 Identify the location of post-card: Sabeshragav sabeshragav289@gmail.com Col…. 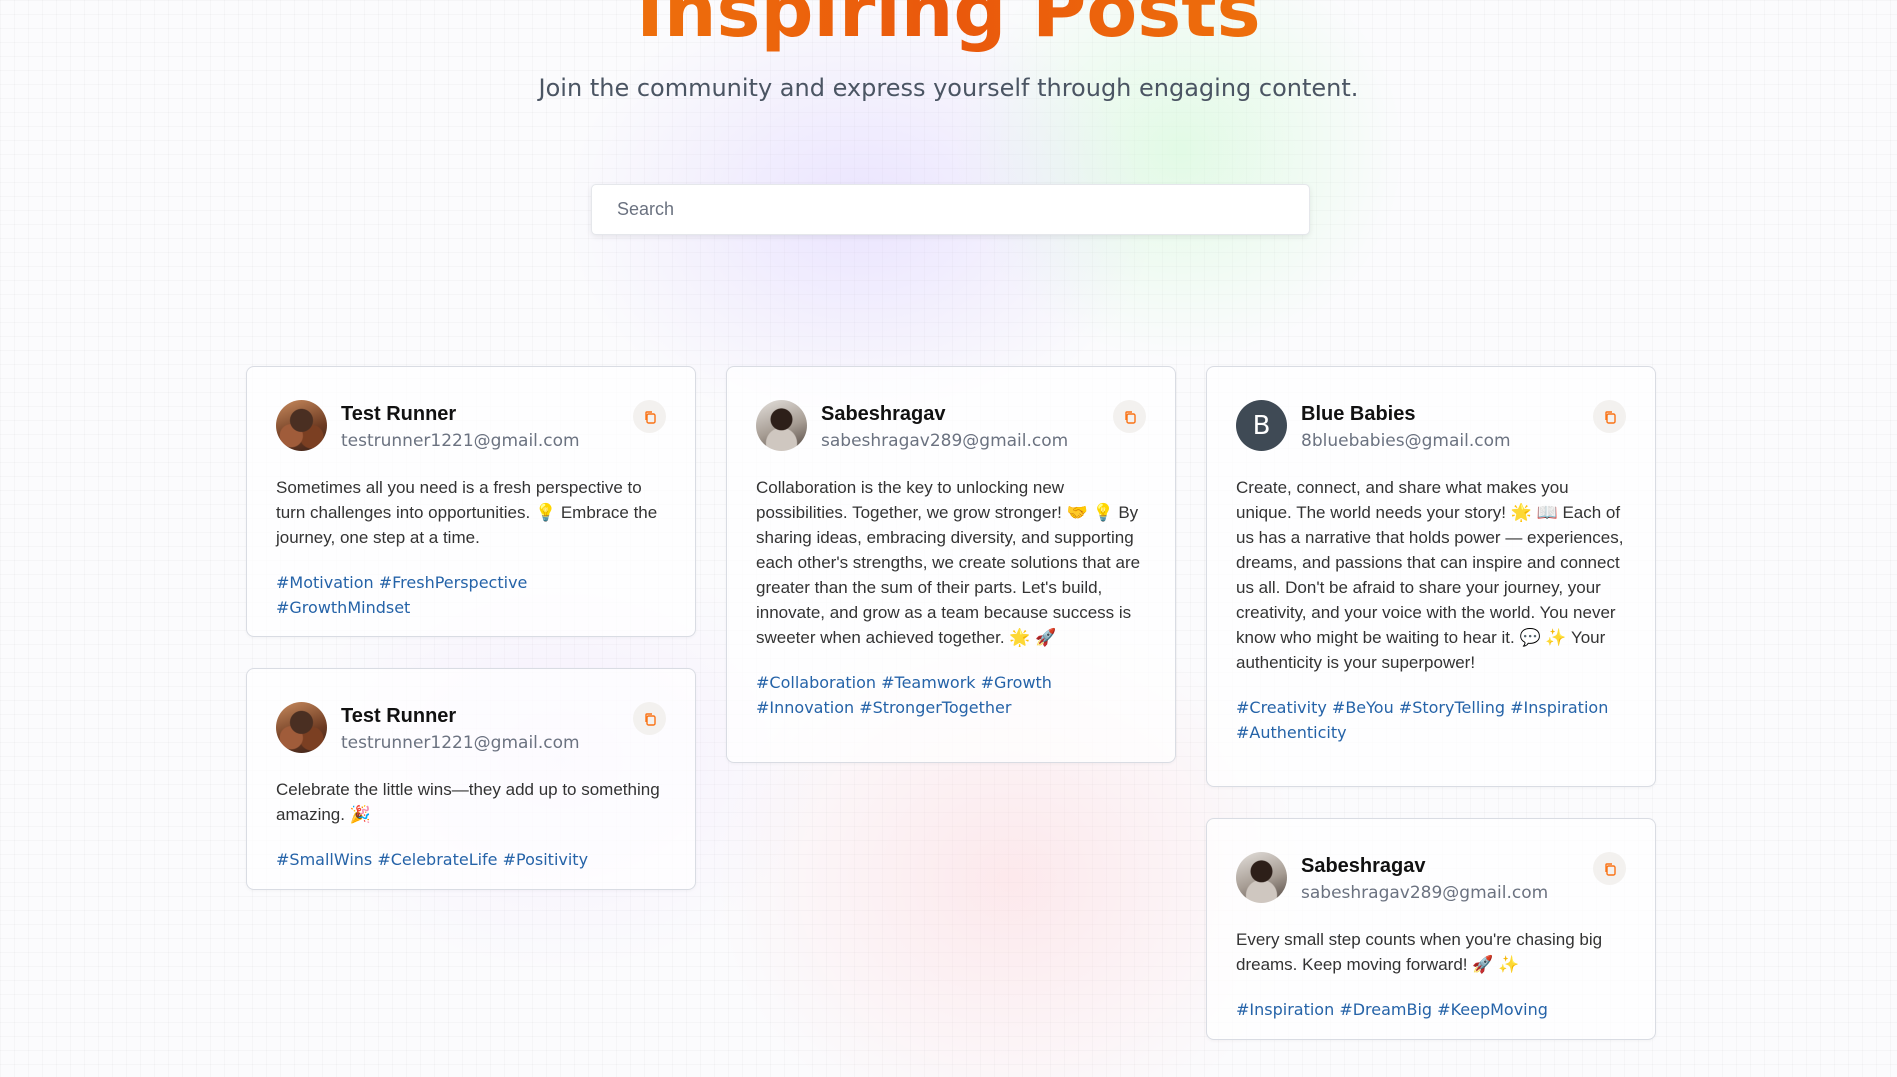
(951, 564).